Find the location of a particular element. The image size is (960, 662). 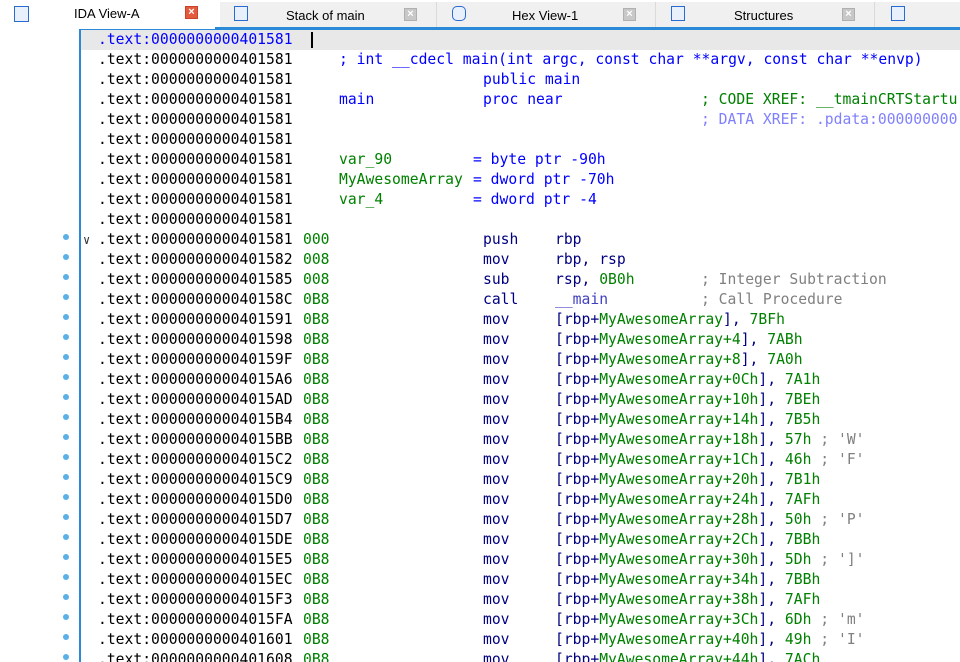

address: .text:00000000004015FA is located at coordinates (195, 620).